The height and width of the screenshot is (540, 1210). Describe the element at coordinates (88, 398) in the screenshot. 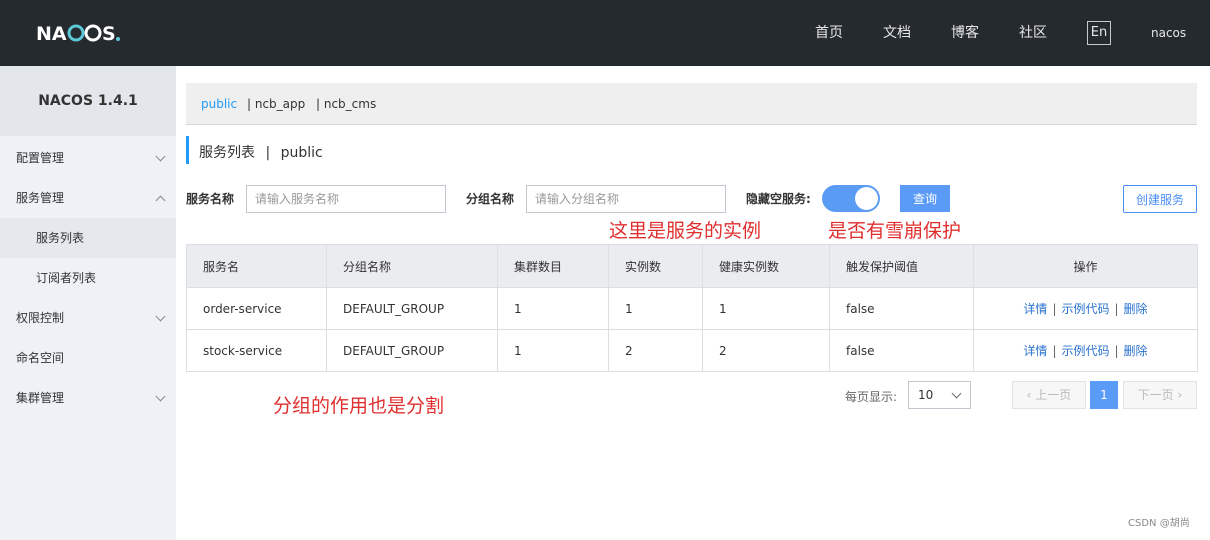

I see `sidebar-item-cluster-management: 集群管理` at that location.